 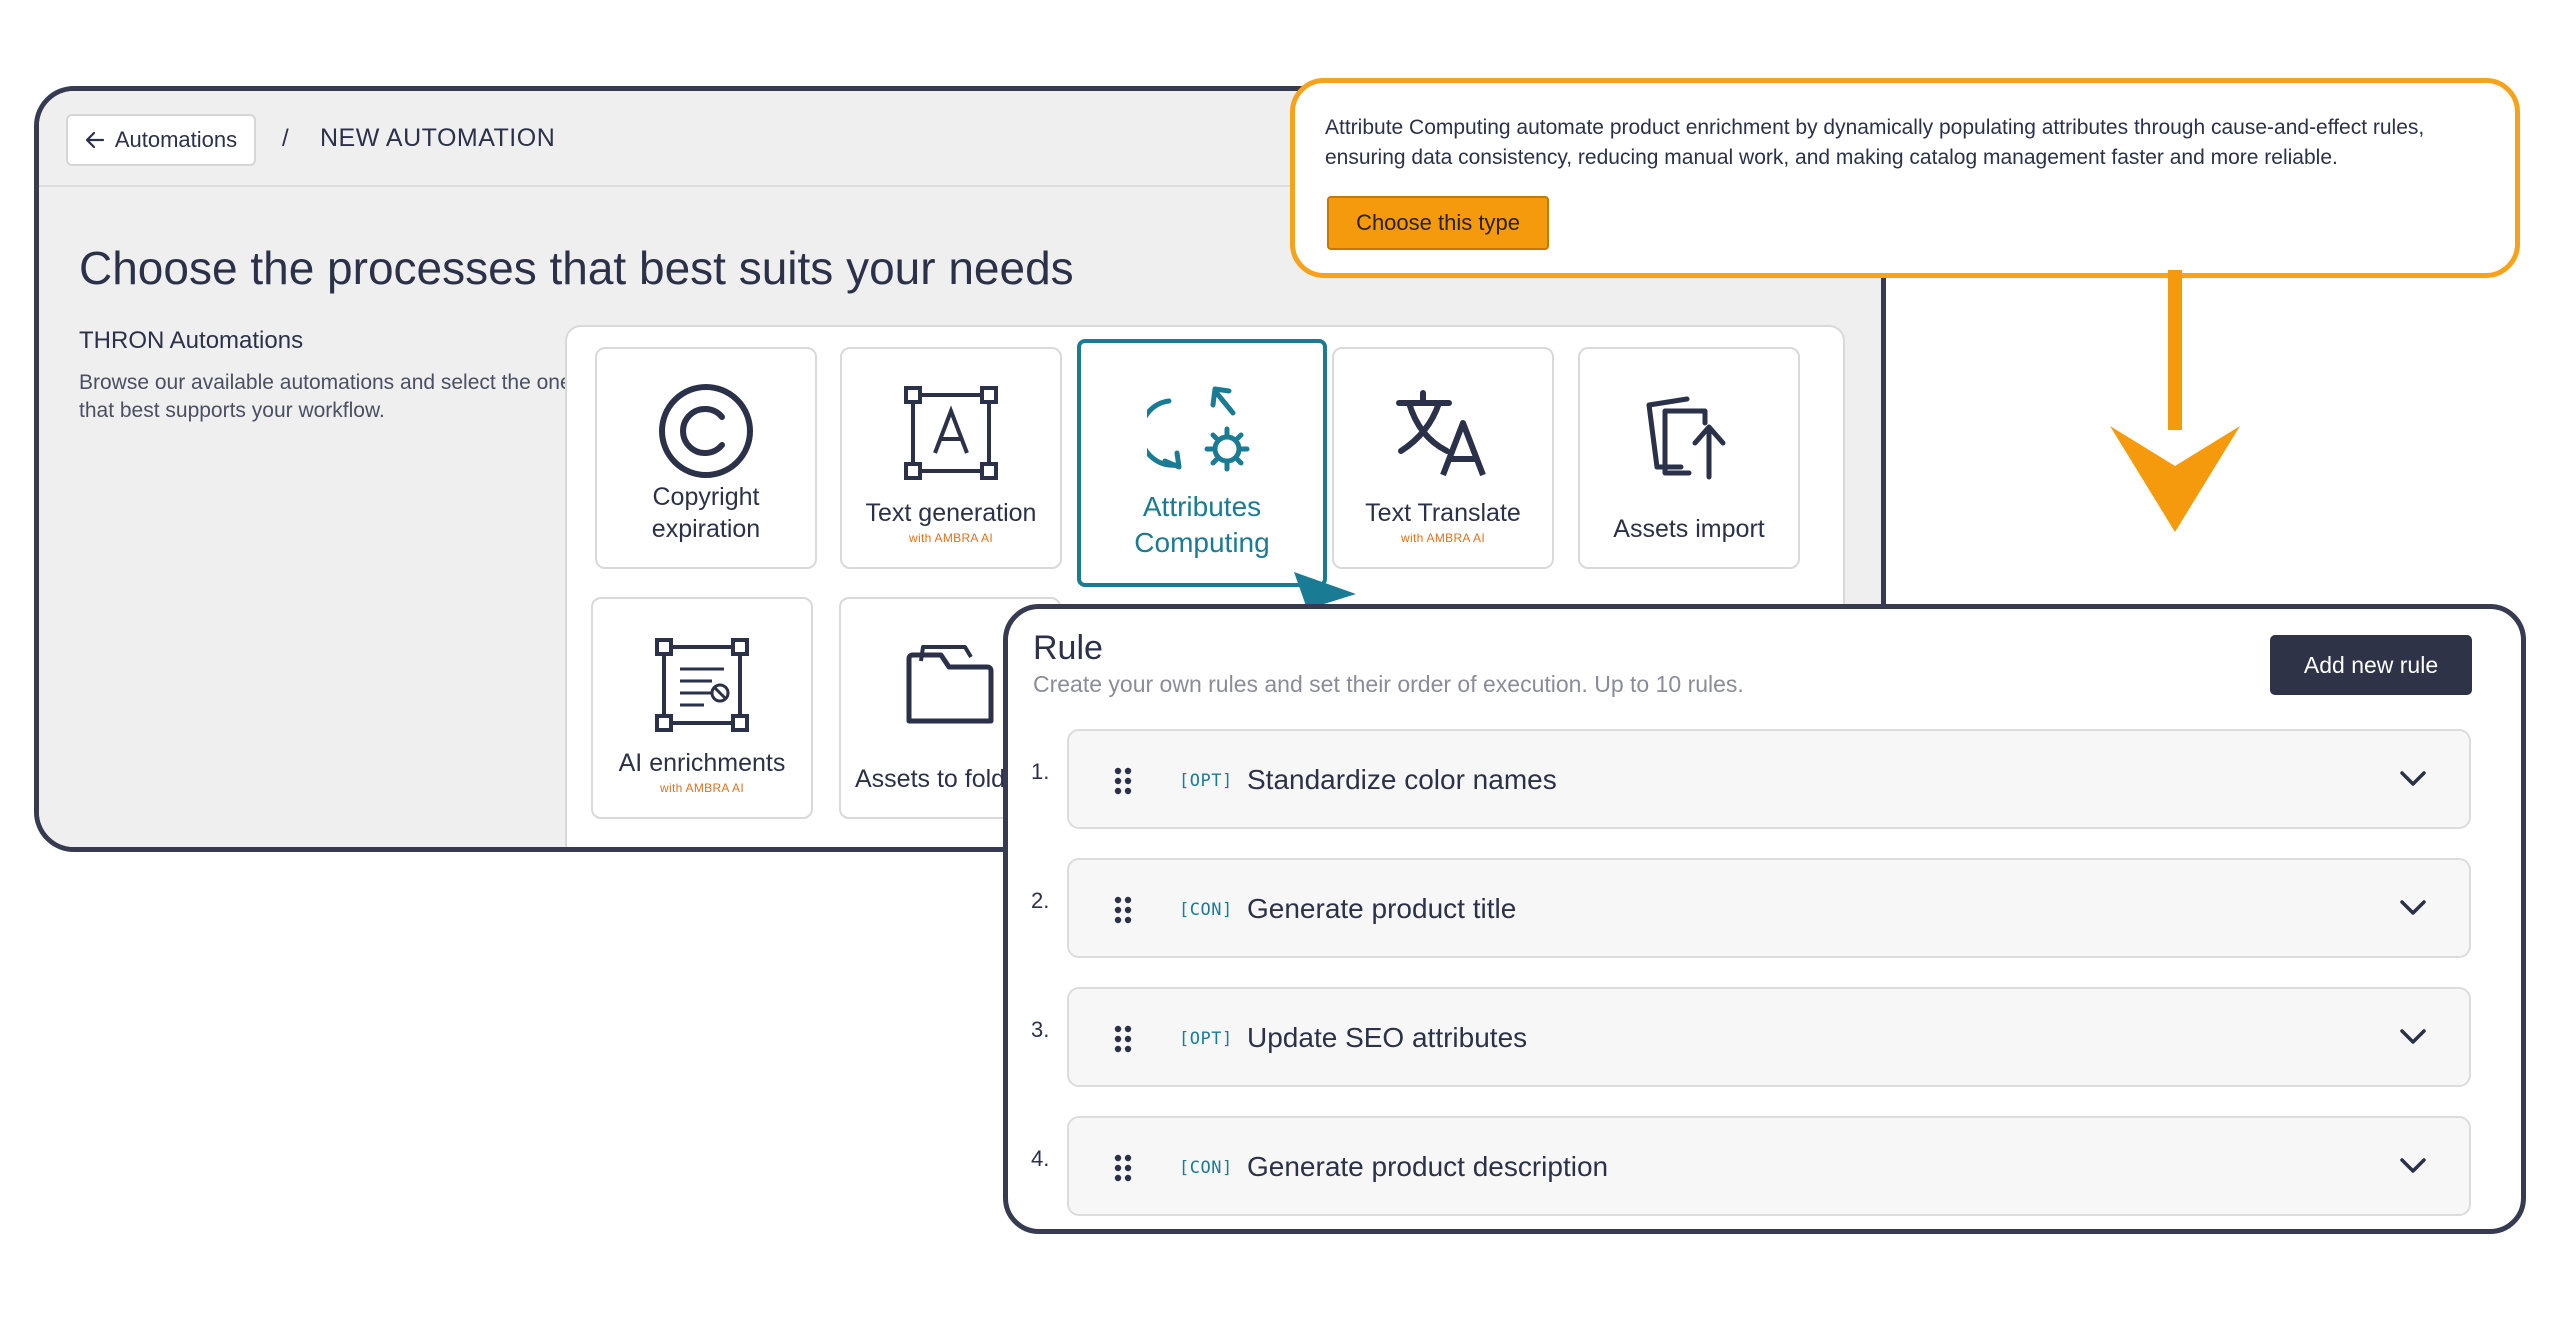 I want to click on card-label: Assets to fold, so click(x=930, y=779).